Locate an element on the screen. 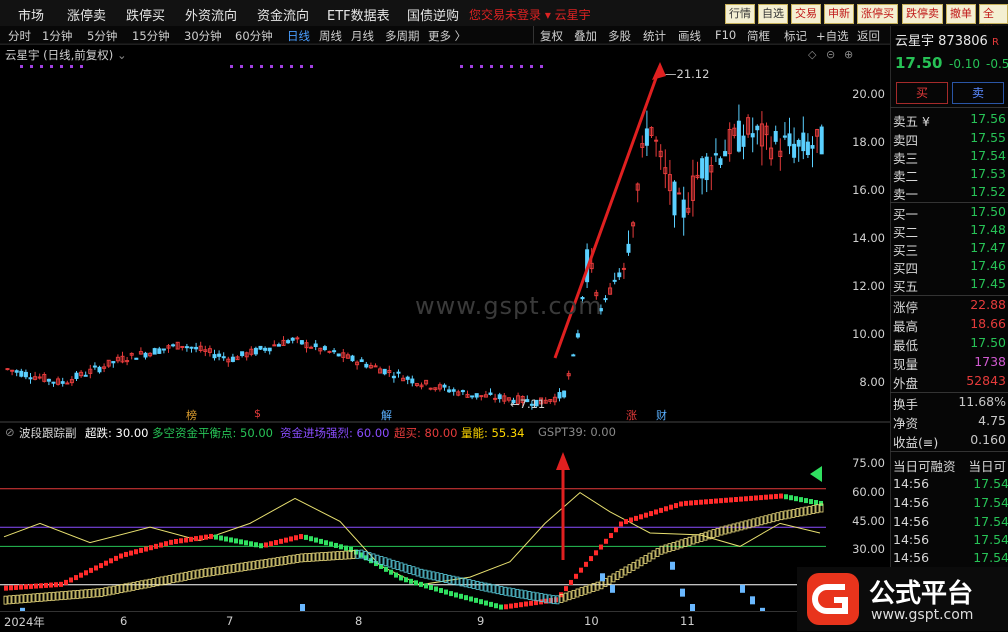 The width and height of the screenshot is (1008, 632). settings-icon: ⊘ is located at coordinates (10, 432).